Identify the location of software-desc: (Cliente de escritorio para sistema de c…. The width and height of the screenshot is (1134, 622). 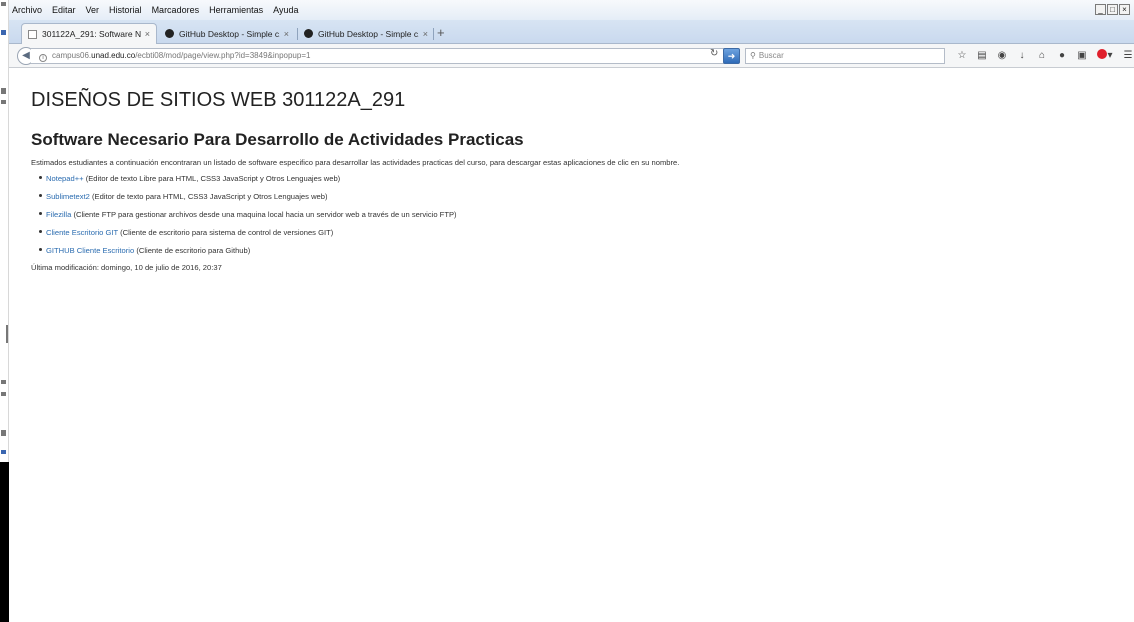
(226, 232).